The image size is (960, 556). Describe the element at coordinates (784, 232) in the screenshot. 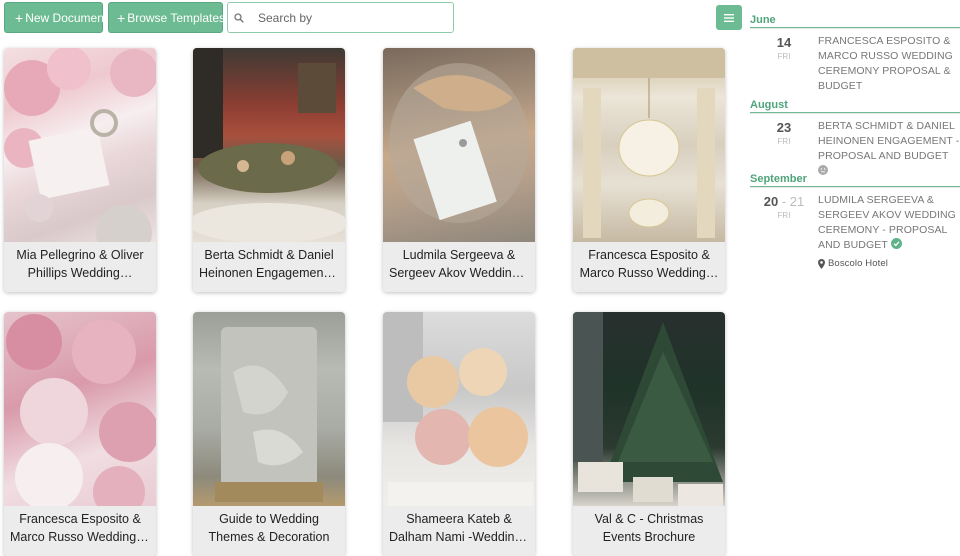

I see `event-date: 20 - 21 FRI` at that location.